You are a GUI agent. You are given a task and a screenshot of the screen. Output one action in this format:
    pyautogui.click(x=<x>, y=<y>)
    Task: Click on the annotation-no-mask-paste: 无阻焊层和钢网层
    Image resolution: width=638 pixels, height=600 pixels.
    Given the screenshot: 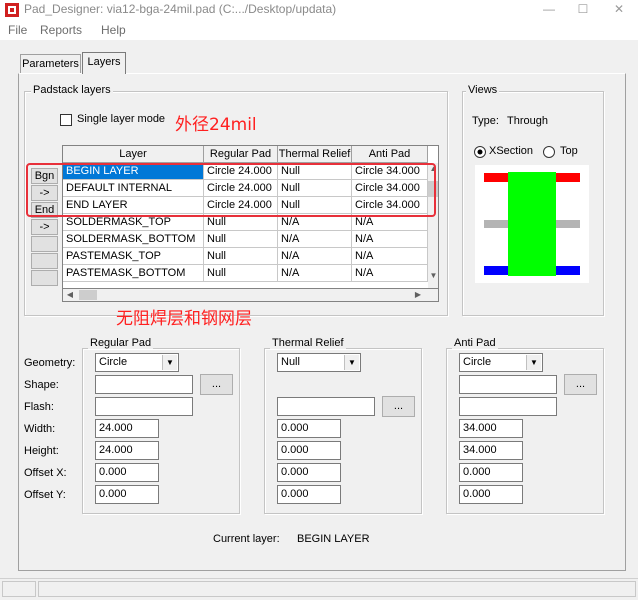 What is the action you would take?
    pyautogui.click(x=184, y=319)
    